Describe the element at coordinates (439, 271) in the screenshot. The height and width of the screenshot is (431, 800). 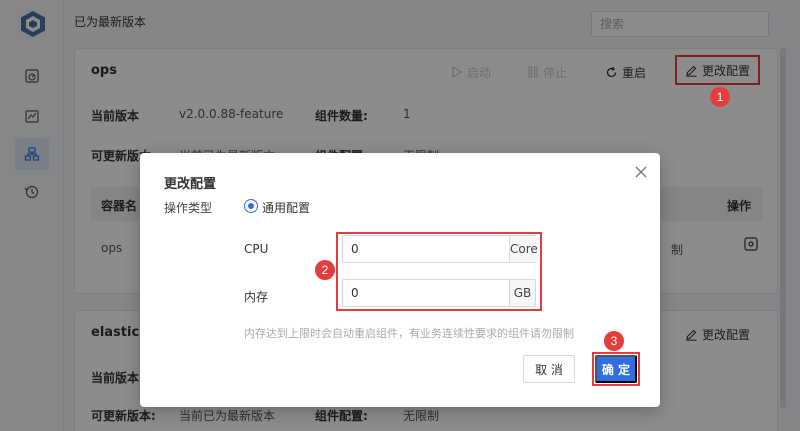
I see `fields-highlight-box` at that location.